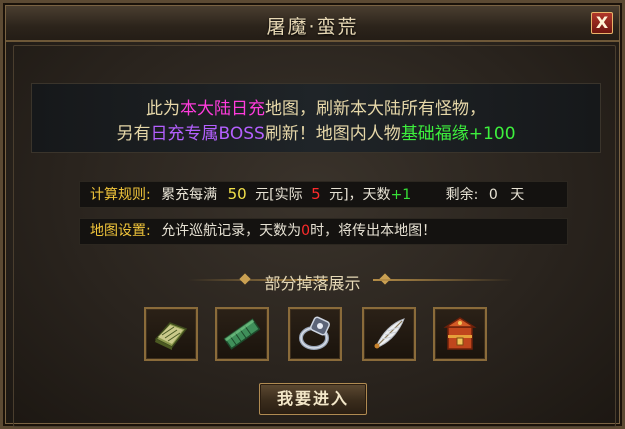  What do you see at coordinates (602, 23) in the screenshot?
I see `close-button: X` at bounding box center [602, 23].